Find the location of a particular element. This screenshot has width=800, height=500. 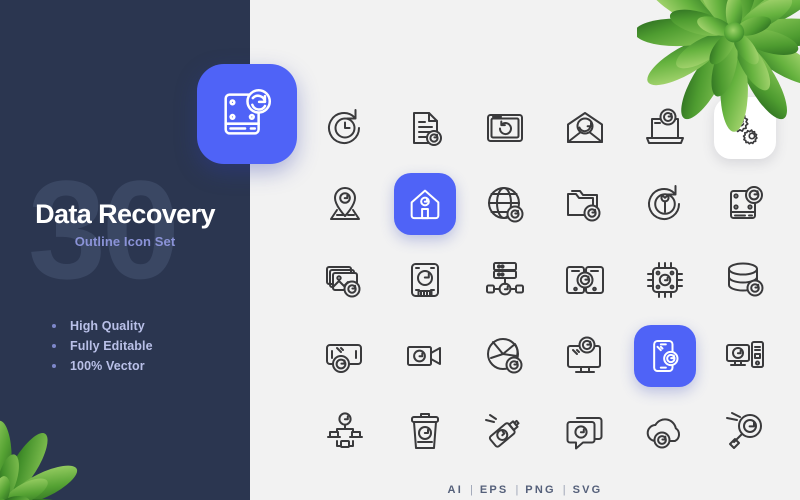

icon-cell-disc-restore is located at coordinates (505, 356).